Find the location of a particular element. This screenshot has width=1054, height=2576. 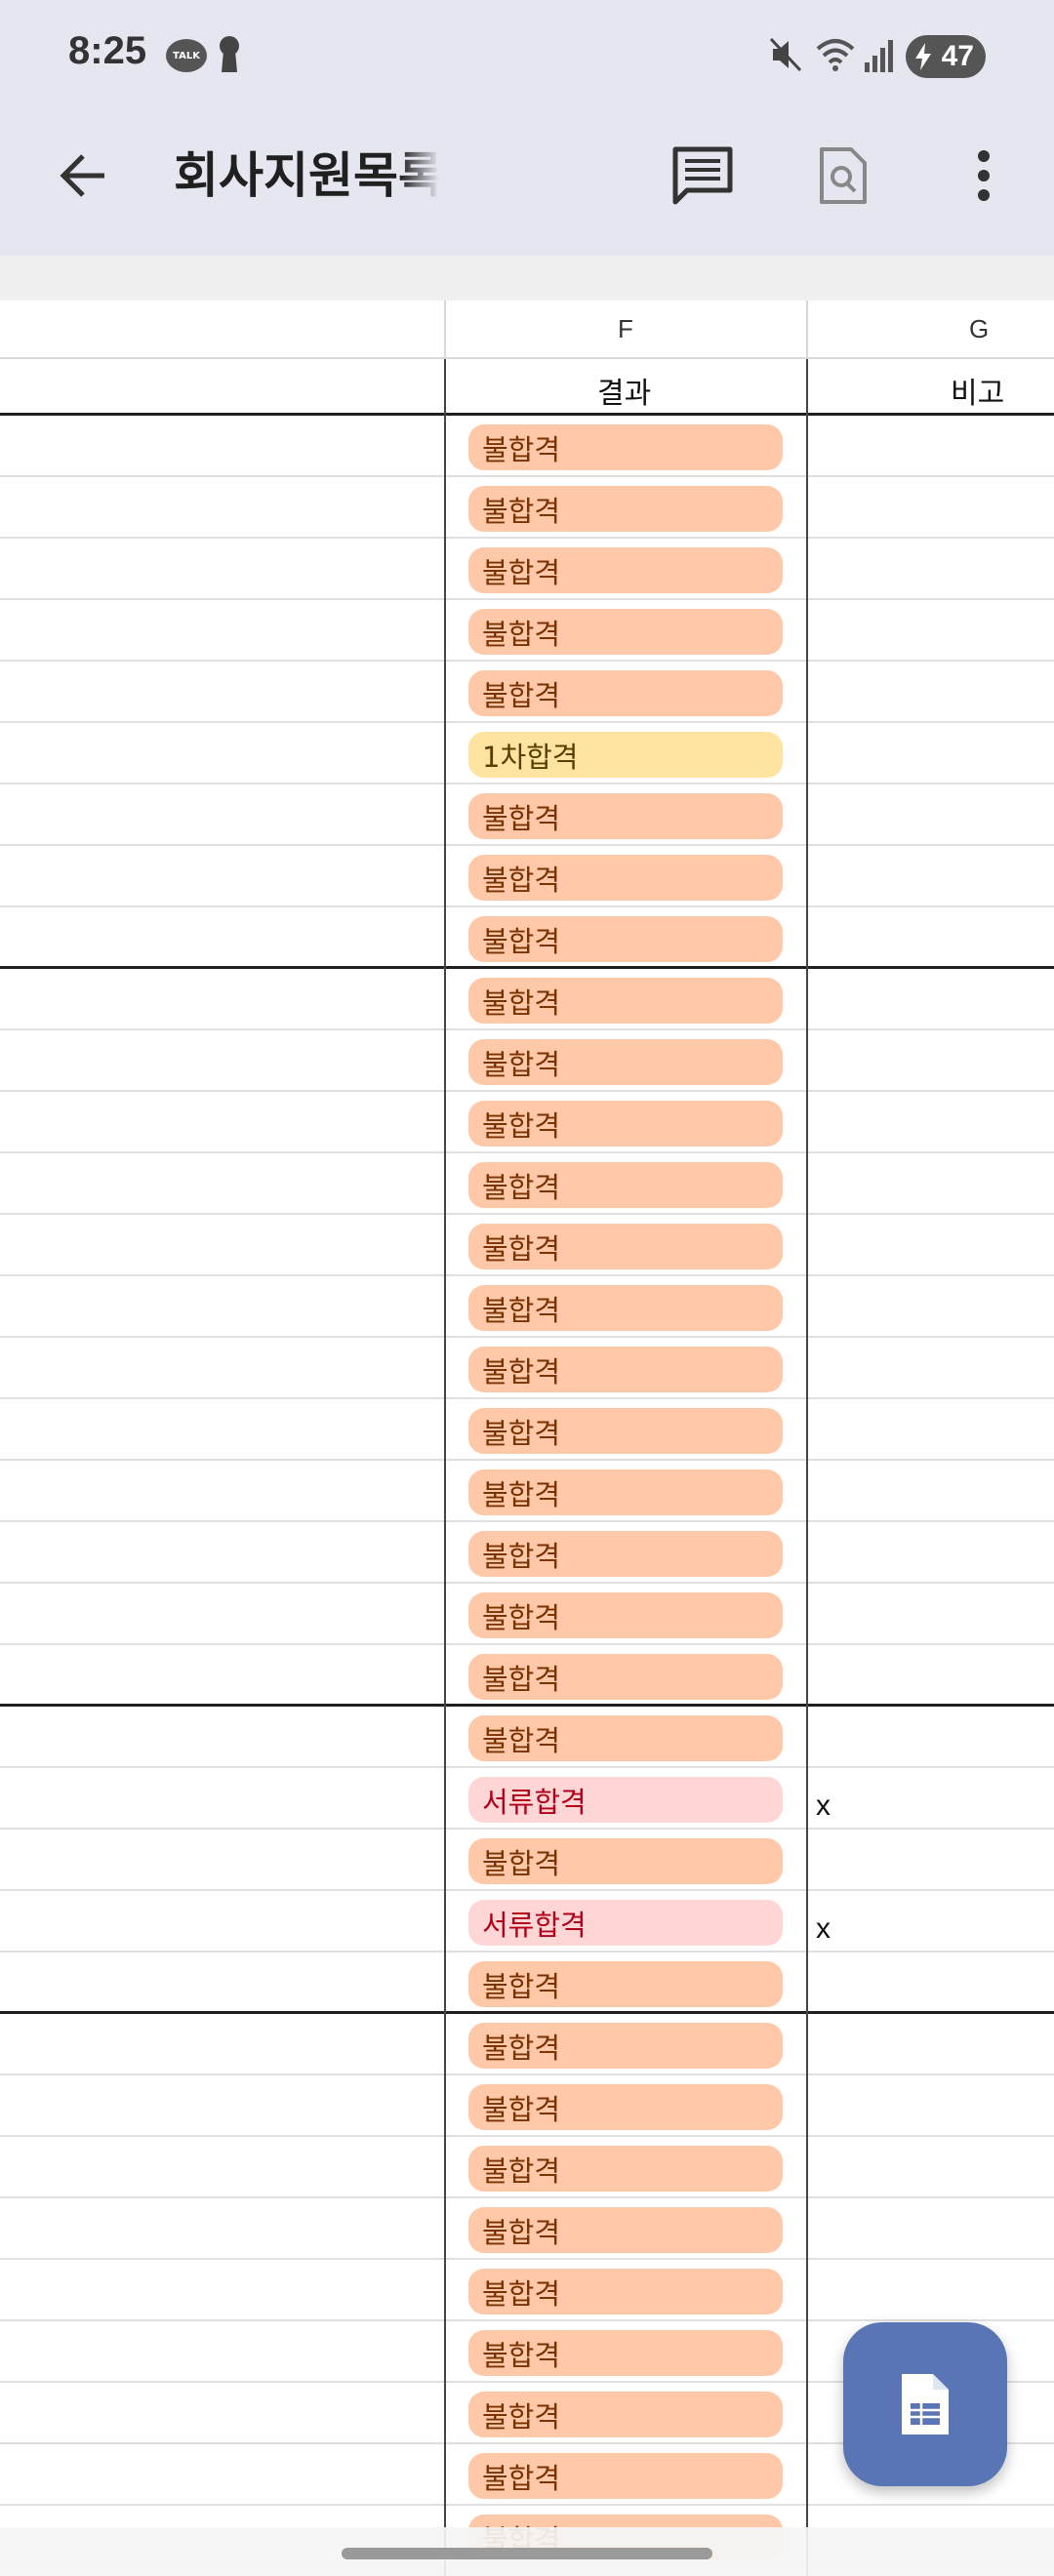

result-chip: 1차합격 is located at coordinates (625, 755).